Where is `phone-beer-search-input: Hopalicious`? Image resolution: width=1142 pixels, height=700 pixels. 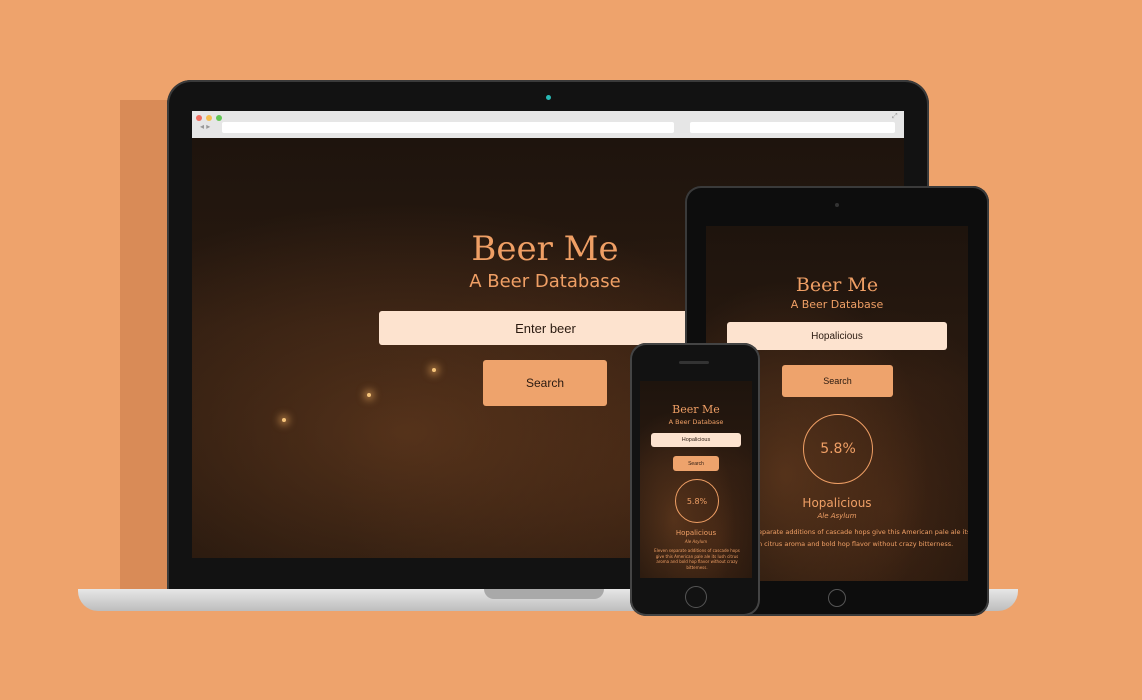
phone-beer-search-input: Hopalicious is located at coordinates (696, 440).